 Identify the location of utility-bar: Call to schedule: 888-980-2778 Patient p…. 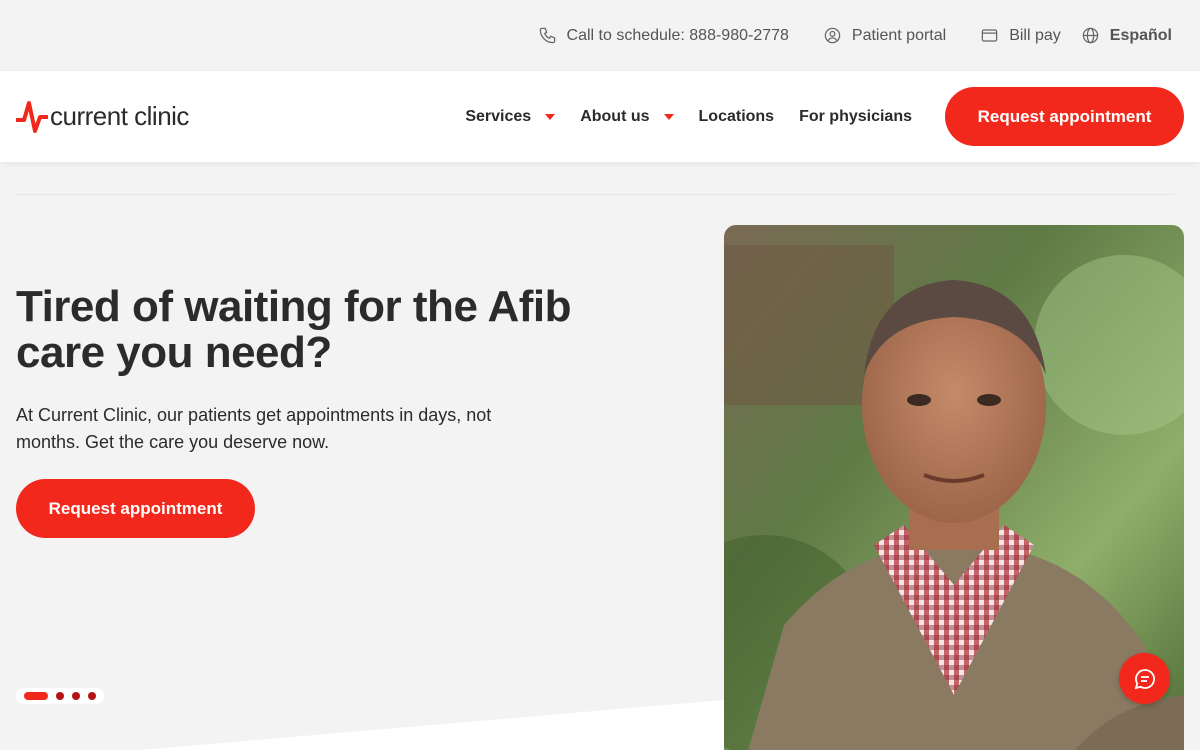
(600, 35).